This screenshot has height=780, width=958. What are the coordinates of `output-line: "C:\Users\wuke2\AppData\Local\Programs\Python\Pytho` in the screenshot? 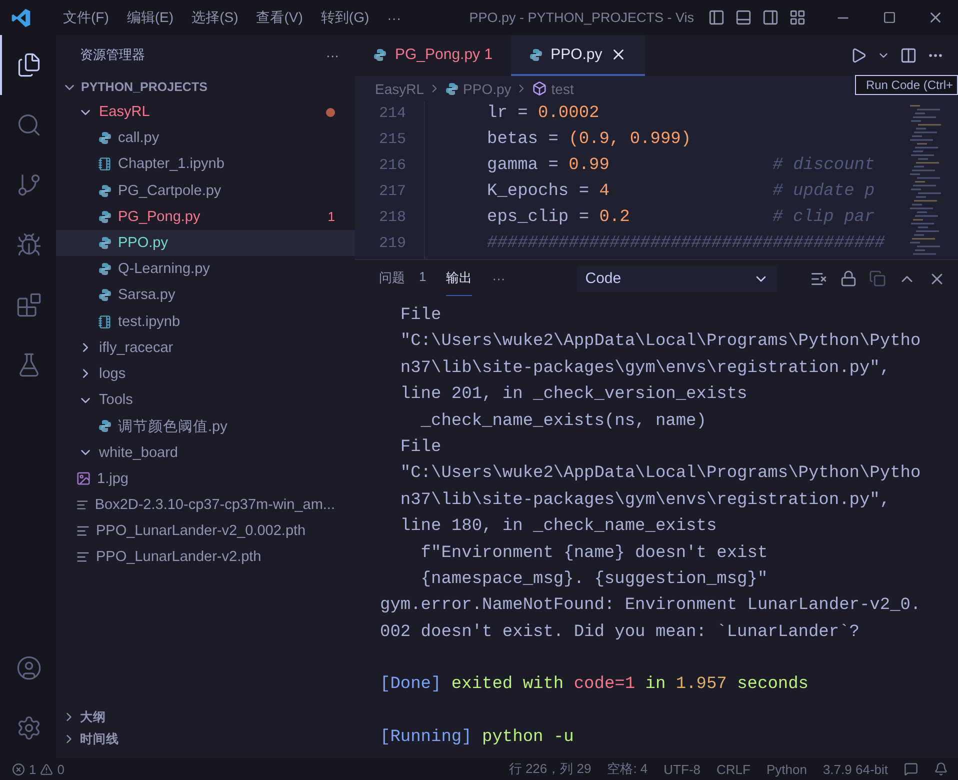 It's located at (660, 474).